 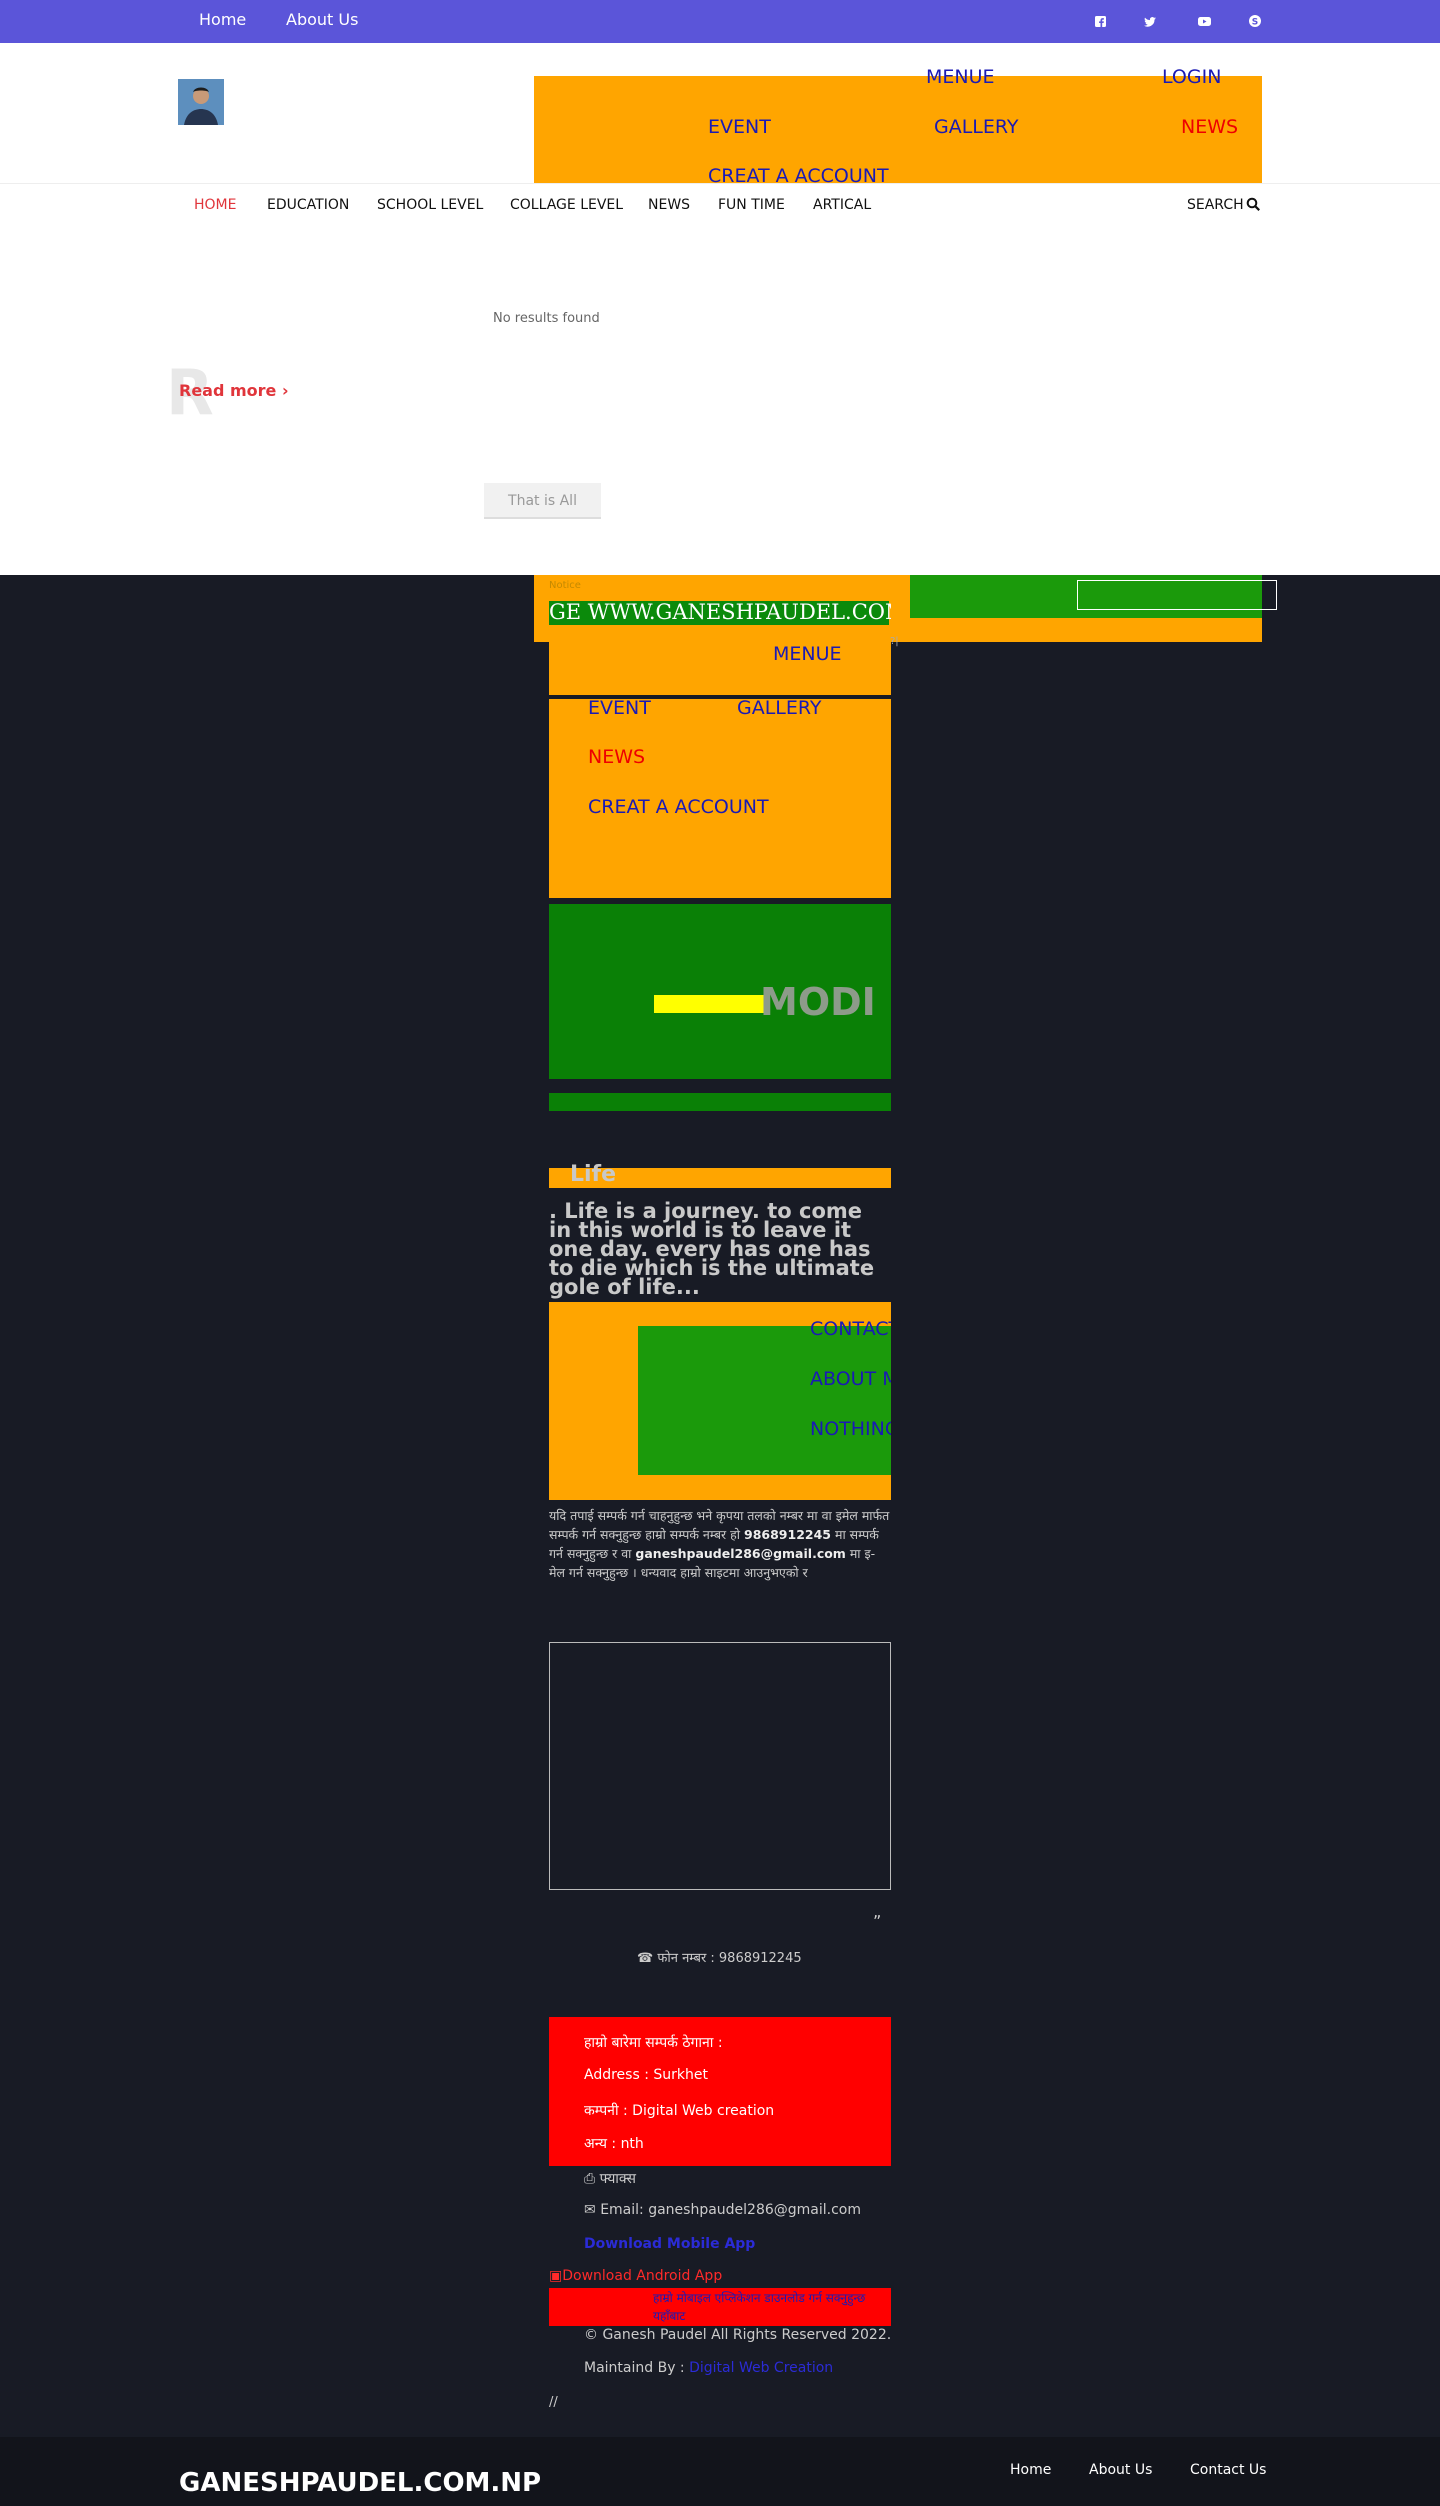 I want to click on header-menu-menue: MENUE, so click(x=960, y=77).